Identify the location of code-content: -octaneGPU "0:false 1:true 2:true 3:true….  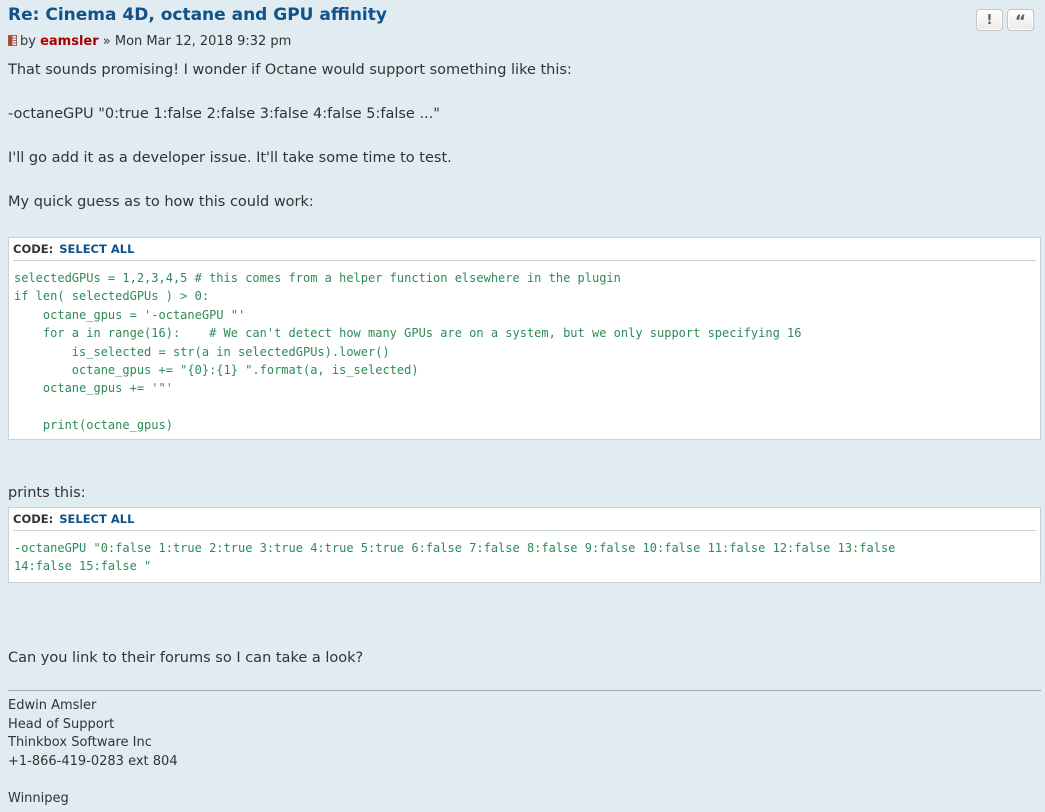
(454, 557).